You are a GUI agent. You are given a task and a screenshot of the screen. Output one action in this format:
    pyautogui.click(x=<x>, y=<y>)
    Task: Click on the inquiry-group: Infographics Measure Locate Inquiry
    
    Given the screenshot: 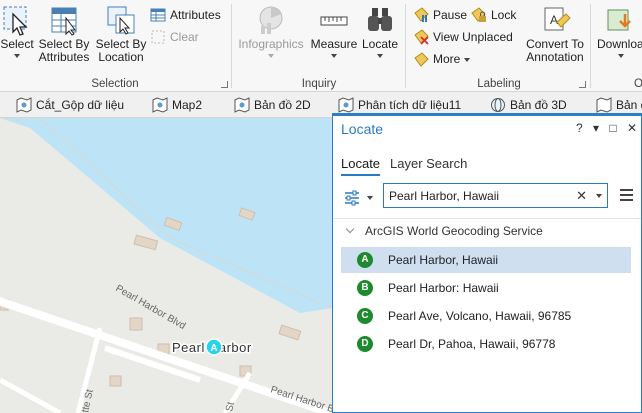 What is the action you would take?
    pyautogui.click(x=319, y=46)
    